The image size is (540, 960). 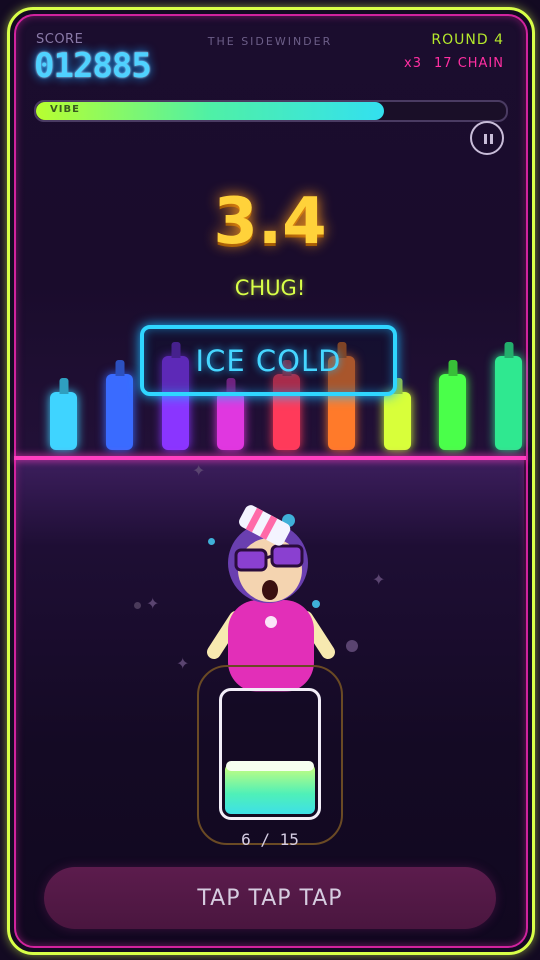 I want to click on round-indicator: ROUND 4, so click(x=467, y=40).